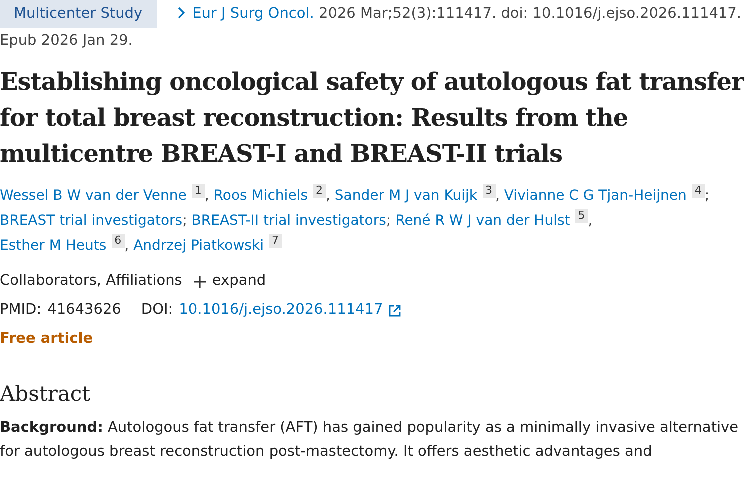  Describe the element at coordinates (275, 241) in the screenshot. I see `affiliation-number: 7` at that location.